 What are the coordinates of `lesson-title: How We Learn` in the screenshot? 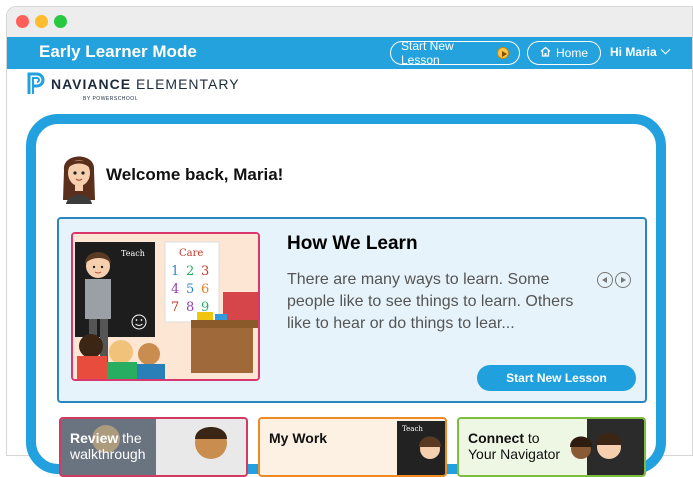 It's located at (352, 243).